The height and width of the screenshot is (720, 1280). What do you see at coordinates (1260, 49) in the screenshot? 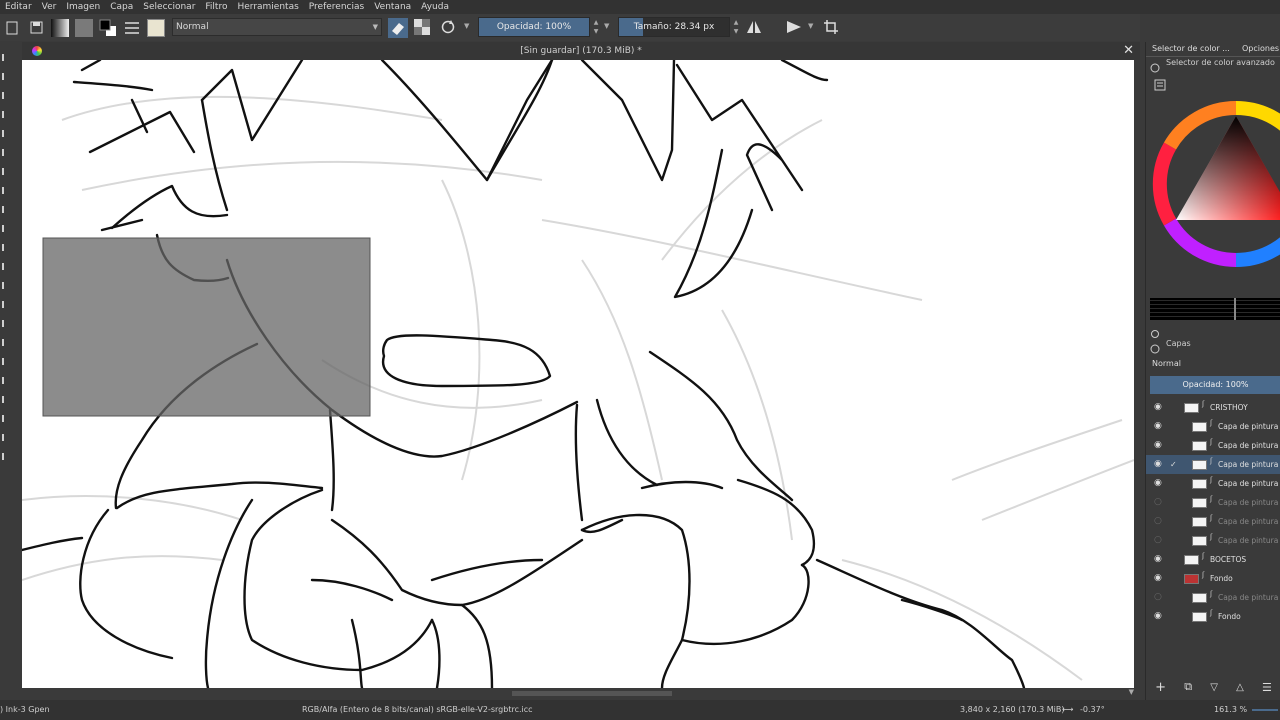
I see `tab-tool-options: Opciones` at bounding box center [1260, 49].